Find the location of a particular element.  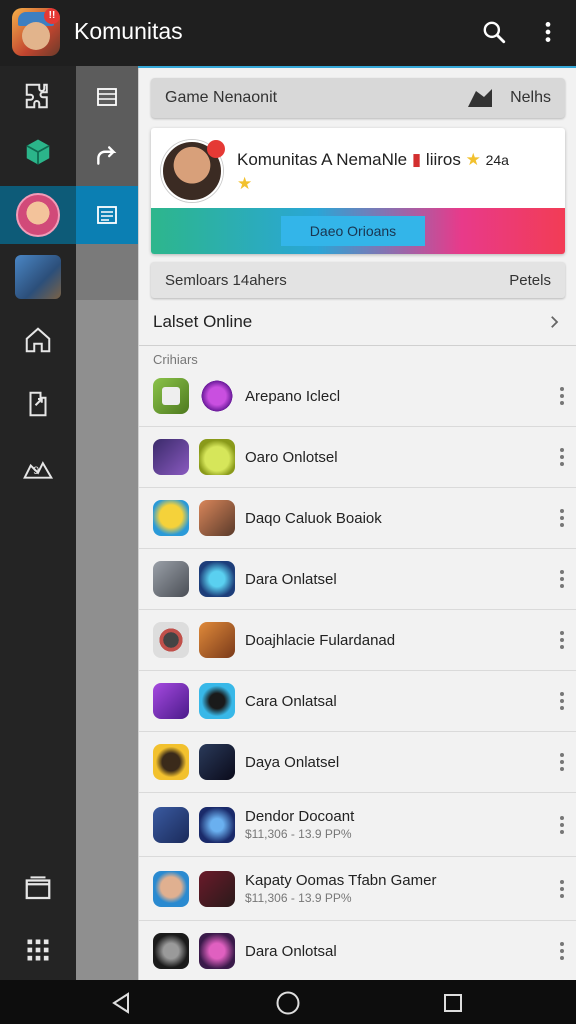

app-icon: !! is located at coordinates (36, 32).